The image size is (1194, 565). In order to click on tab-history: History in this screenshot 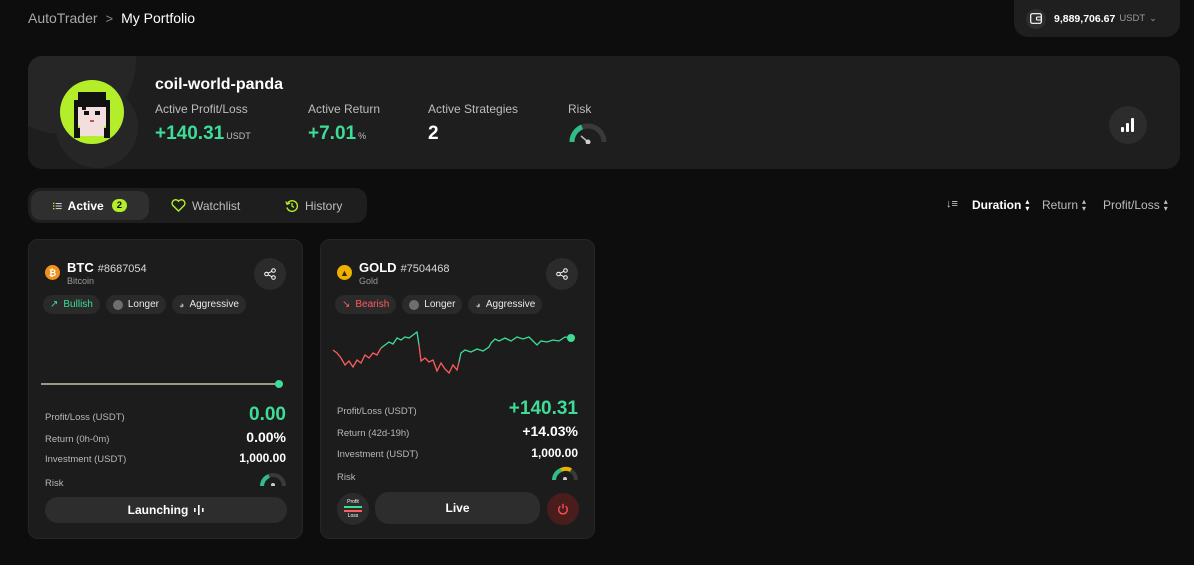, I will do `click(313, 205)`.